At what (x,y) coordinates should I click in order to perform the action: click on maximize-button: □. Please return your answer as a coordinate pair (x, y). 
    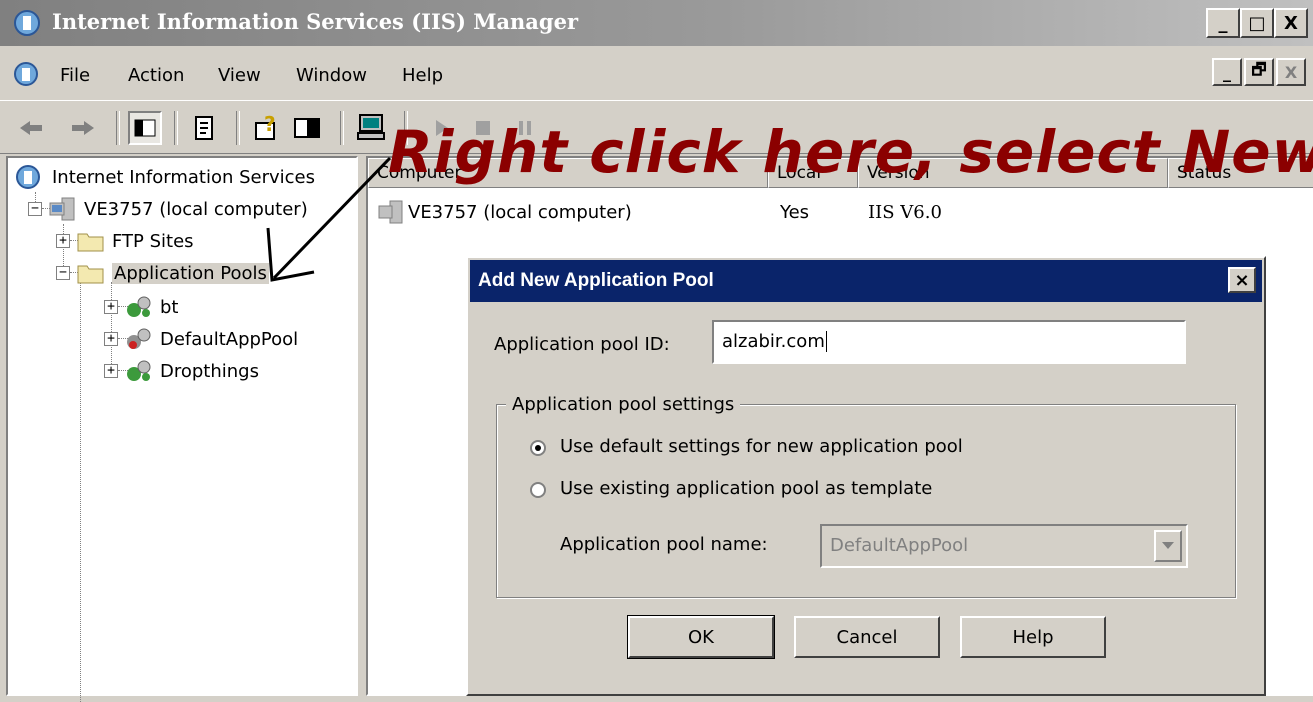
    Looking at the image, I should click on (1257, 23).